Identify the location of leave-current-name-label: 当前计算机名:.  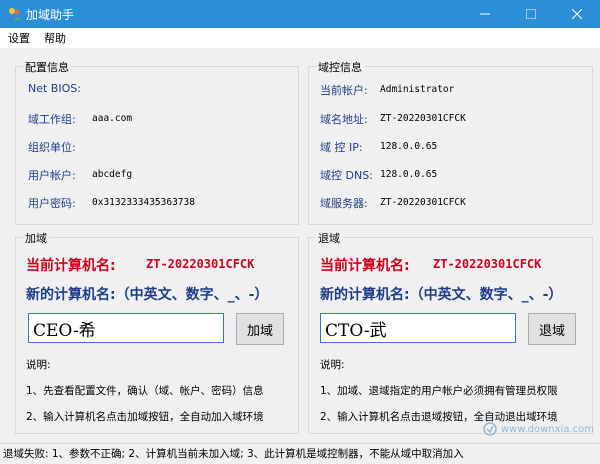
(365, 266).